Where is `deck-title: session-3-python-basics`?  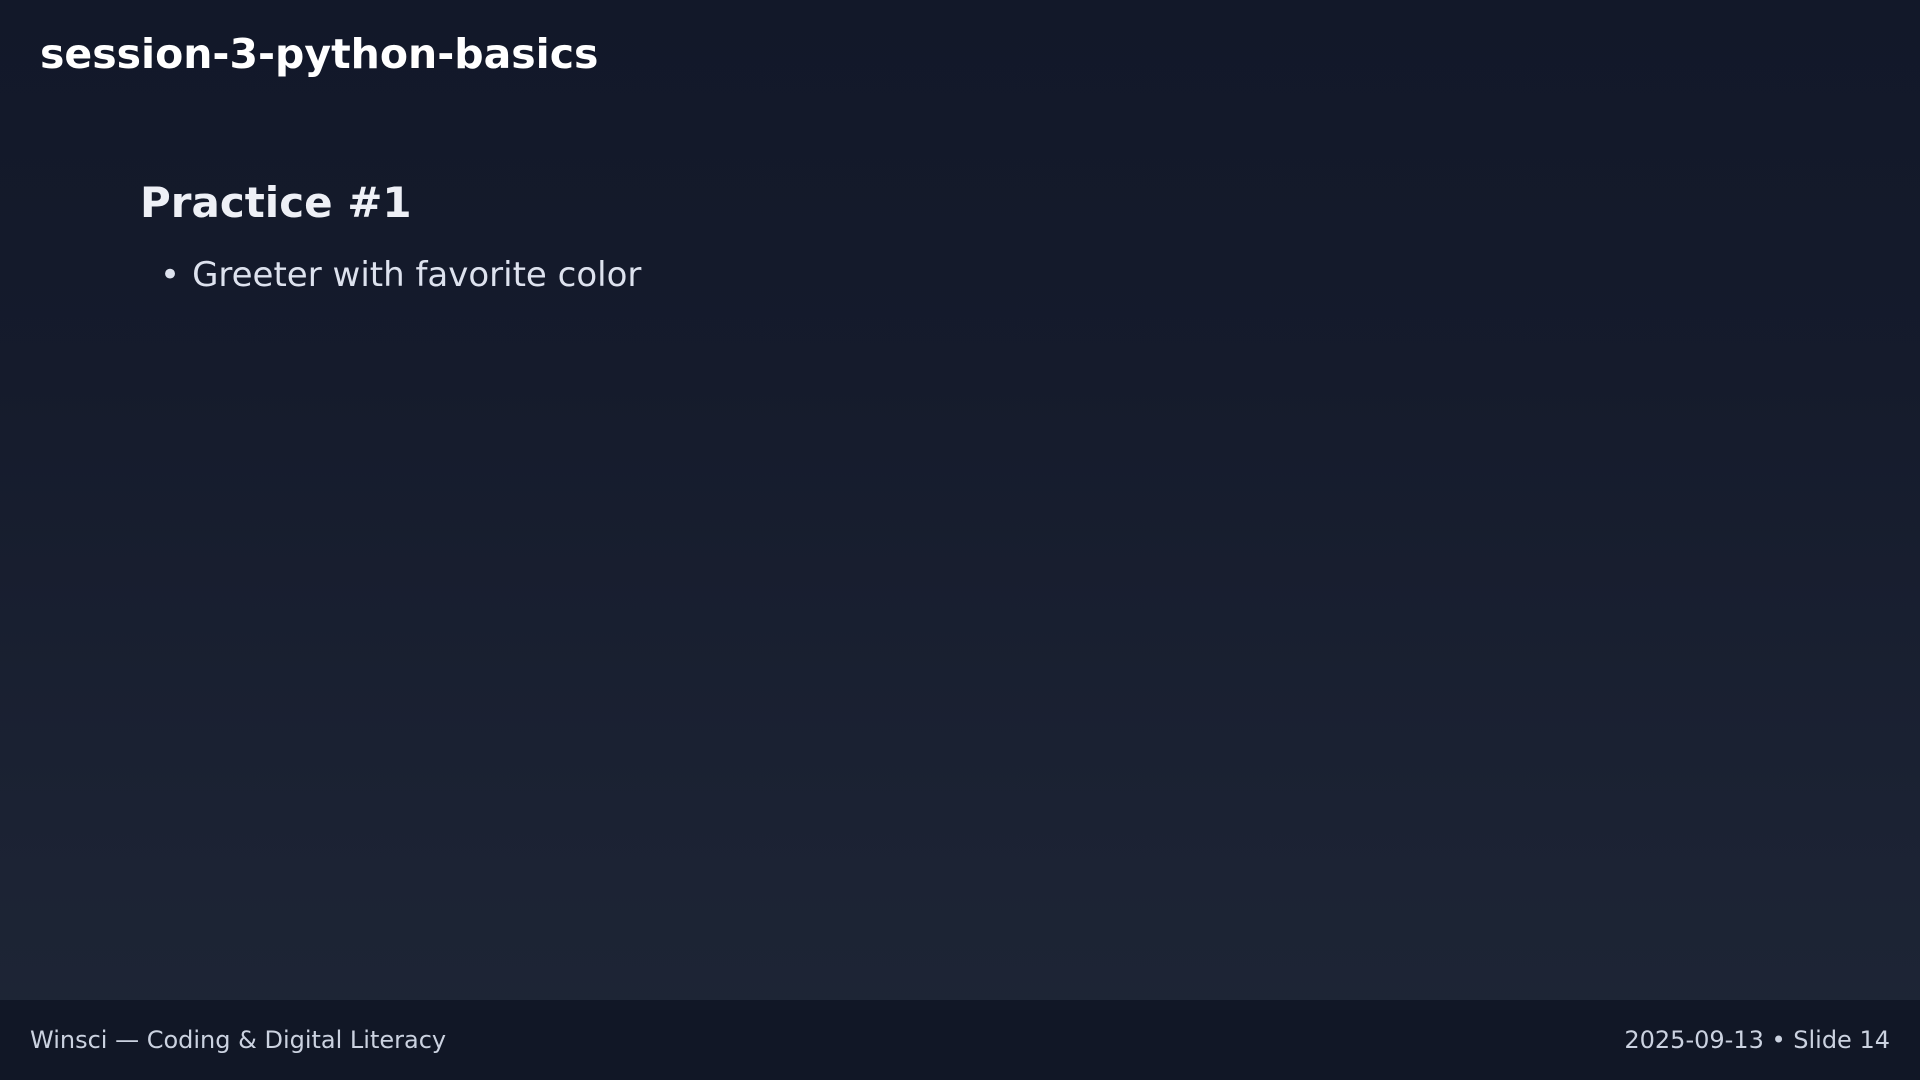
deck-title: session-3-python-basics is located at coordinates (319, 54).